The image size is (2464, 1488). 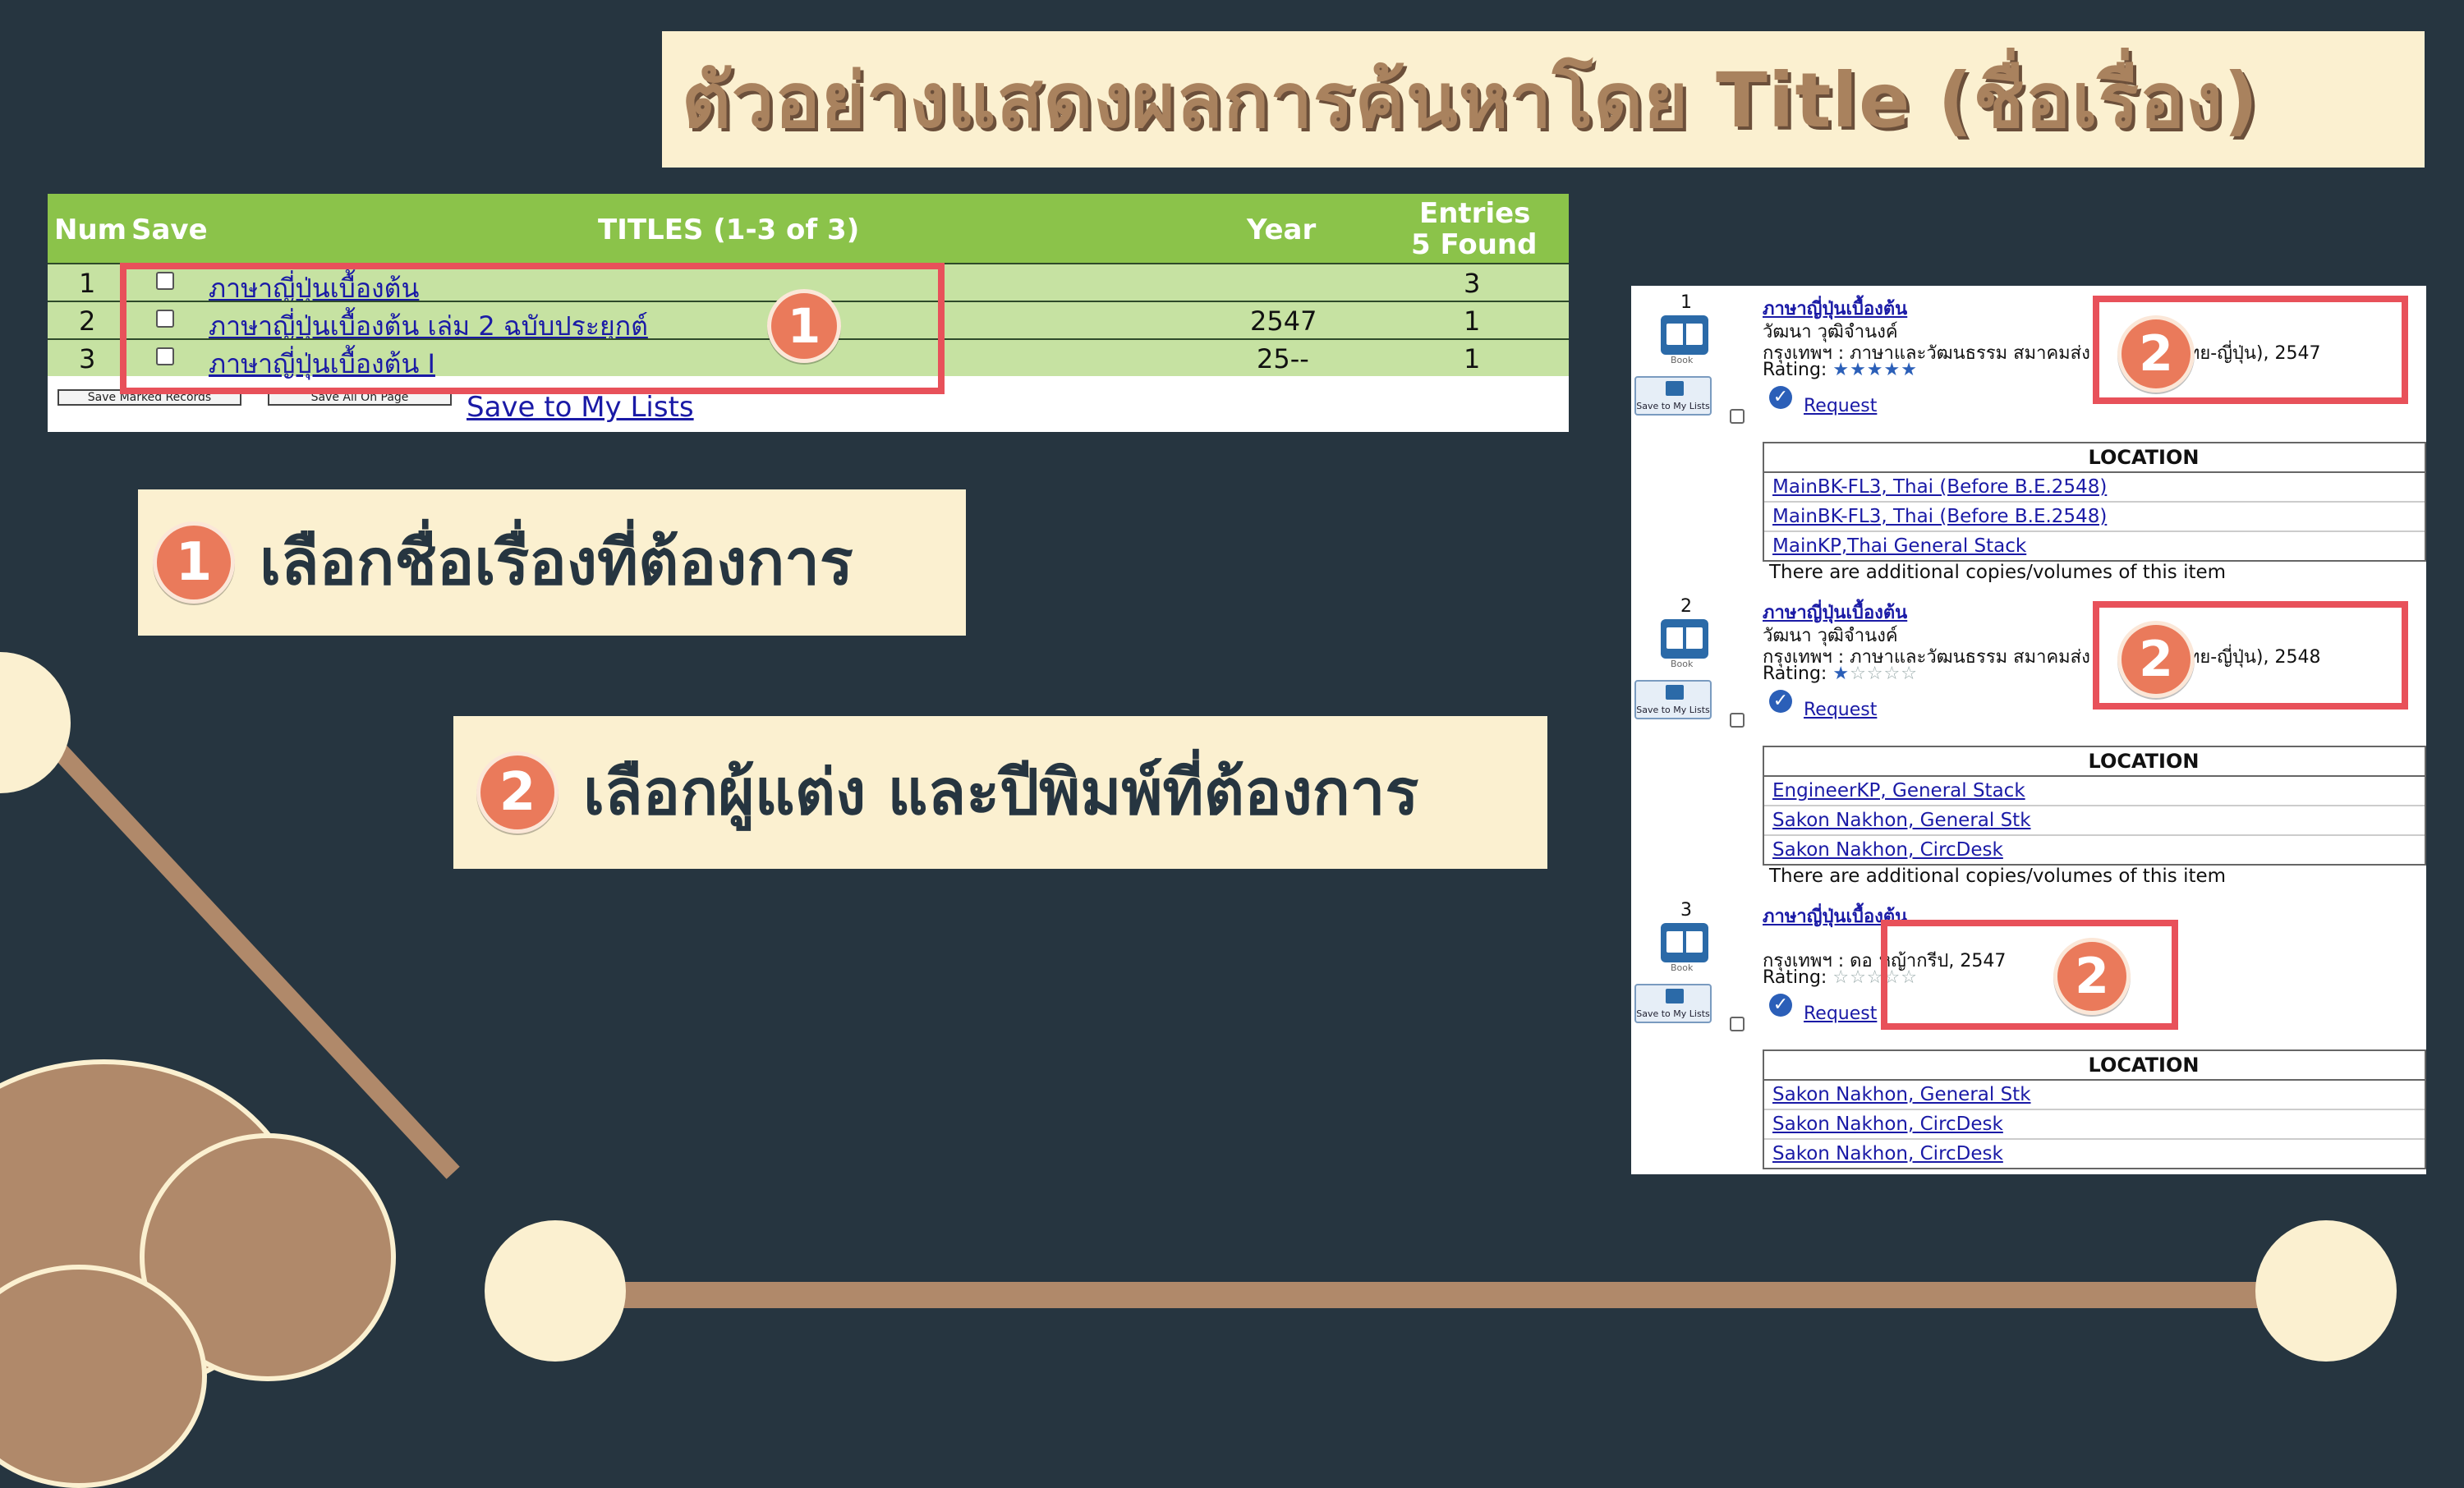 What do you see at coordinates (35, 722) in the screenshot?
I see `decor-circle-left` at bounding box center [35, 722].